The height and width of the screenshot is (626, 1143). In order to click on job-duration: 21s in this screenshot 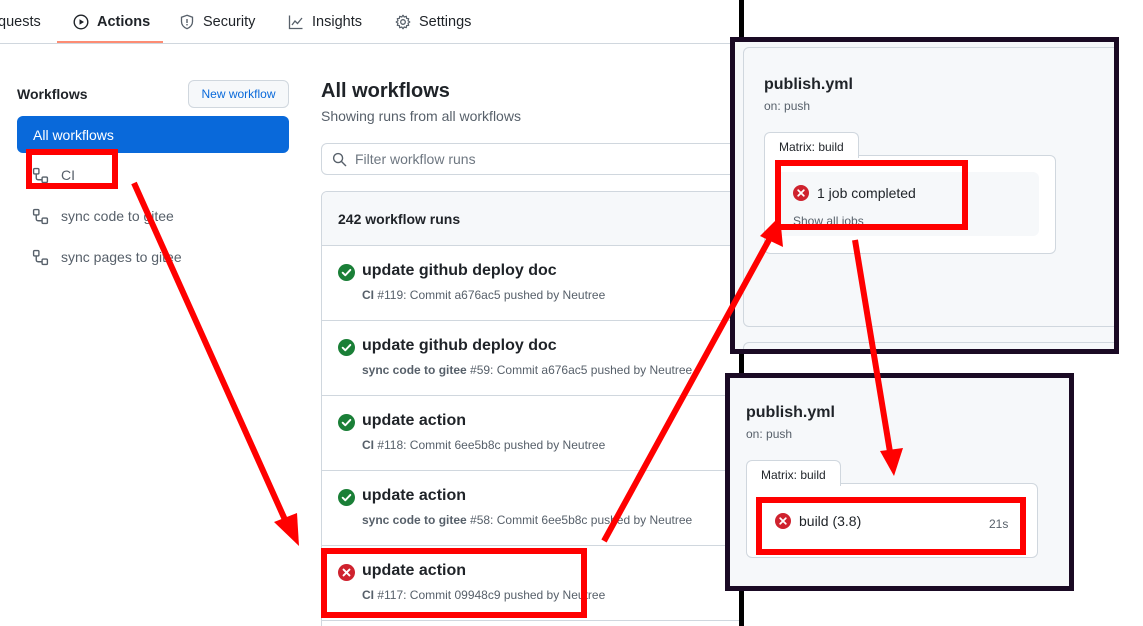, I will do `click(999, 524)`.